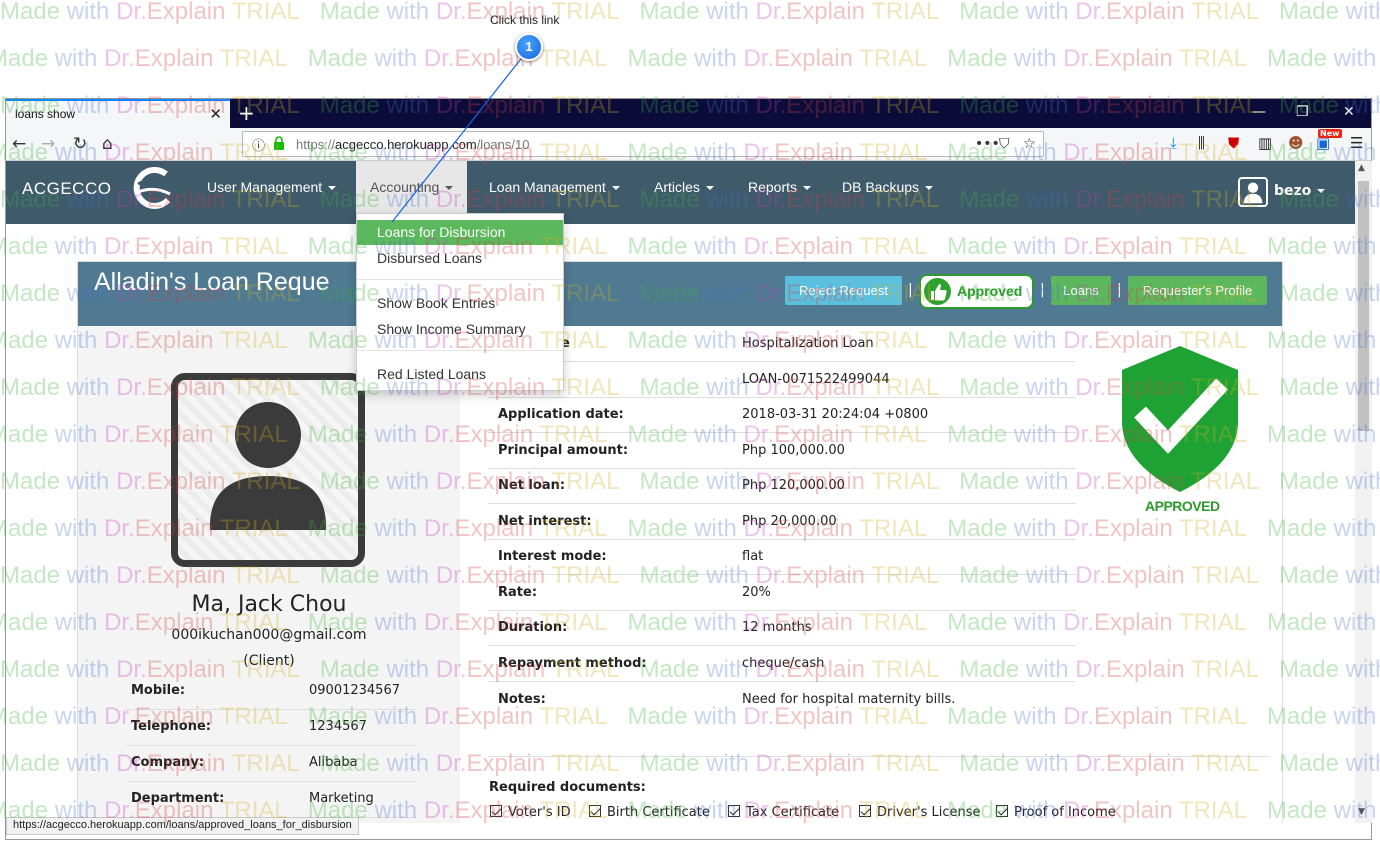 Image resolution: width=1380 pixels, height=845 pixels. What do you see at coordinates (525, 20) in the screenshot?
I see `callout-text: Click this link` at bounding box center [525, 20].